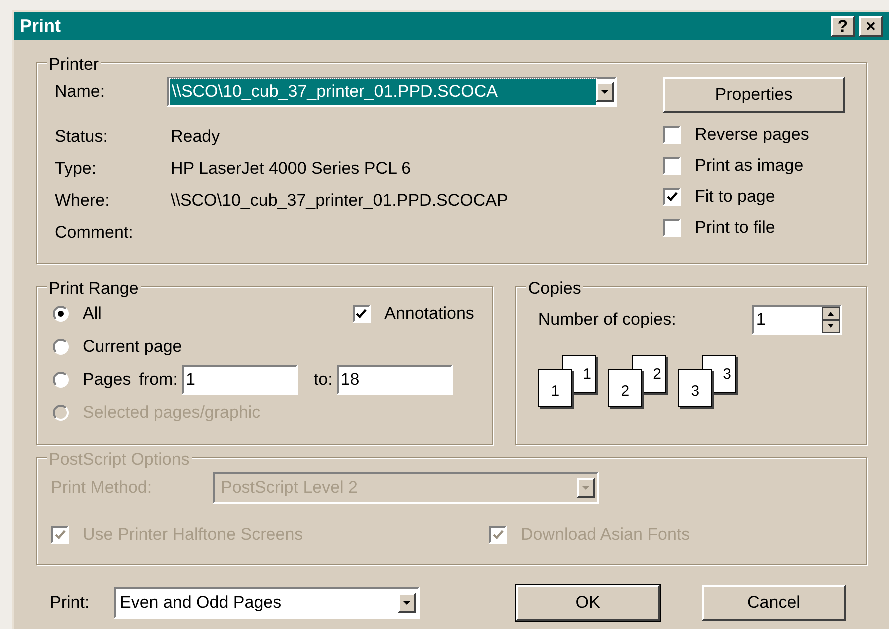 The image size is (889, 629). What do you see at coordinates (774, 603) in the screenshot?
I see `cancel-button: Cancel` at bounding box center [774, 603].